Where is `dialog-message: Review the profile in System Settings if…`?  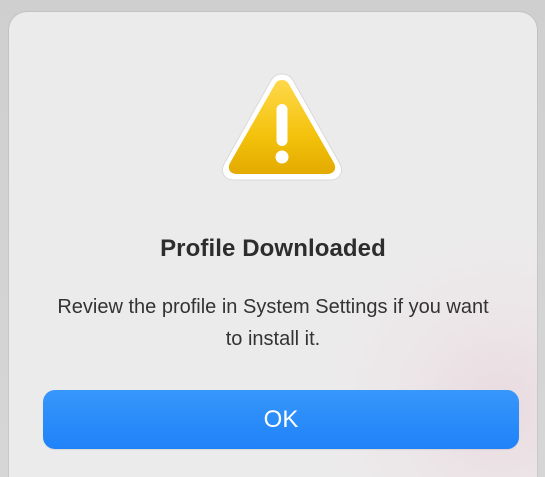 dialog-message: Review the profile in System Settings if… is located at coordinates (273, 323).